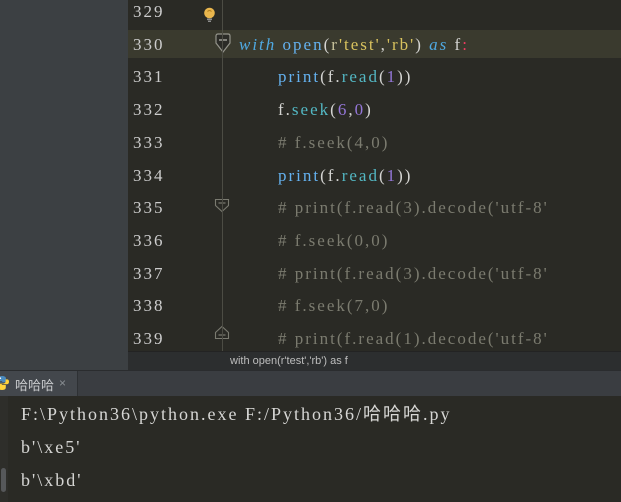 This screenshot has width=621, height=502. What do you see at coordinates (401, 44) in the screenshot?
I see `token-str: 'rb'` at bounding box center [401, 44].